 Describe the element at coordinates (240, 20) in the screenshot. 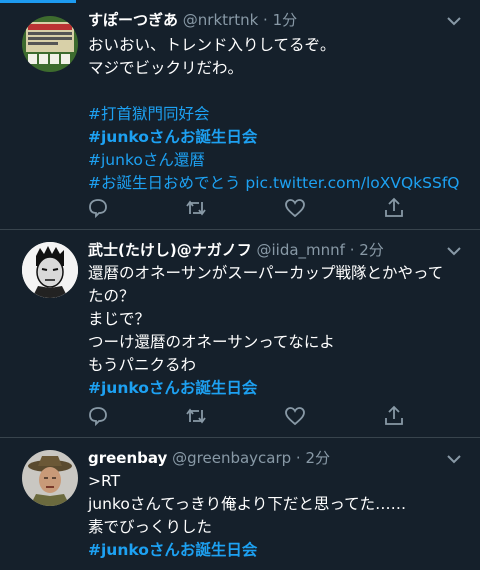

I see `handle-and-time: @nrktrtnk · 1分` at that location.